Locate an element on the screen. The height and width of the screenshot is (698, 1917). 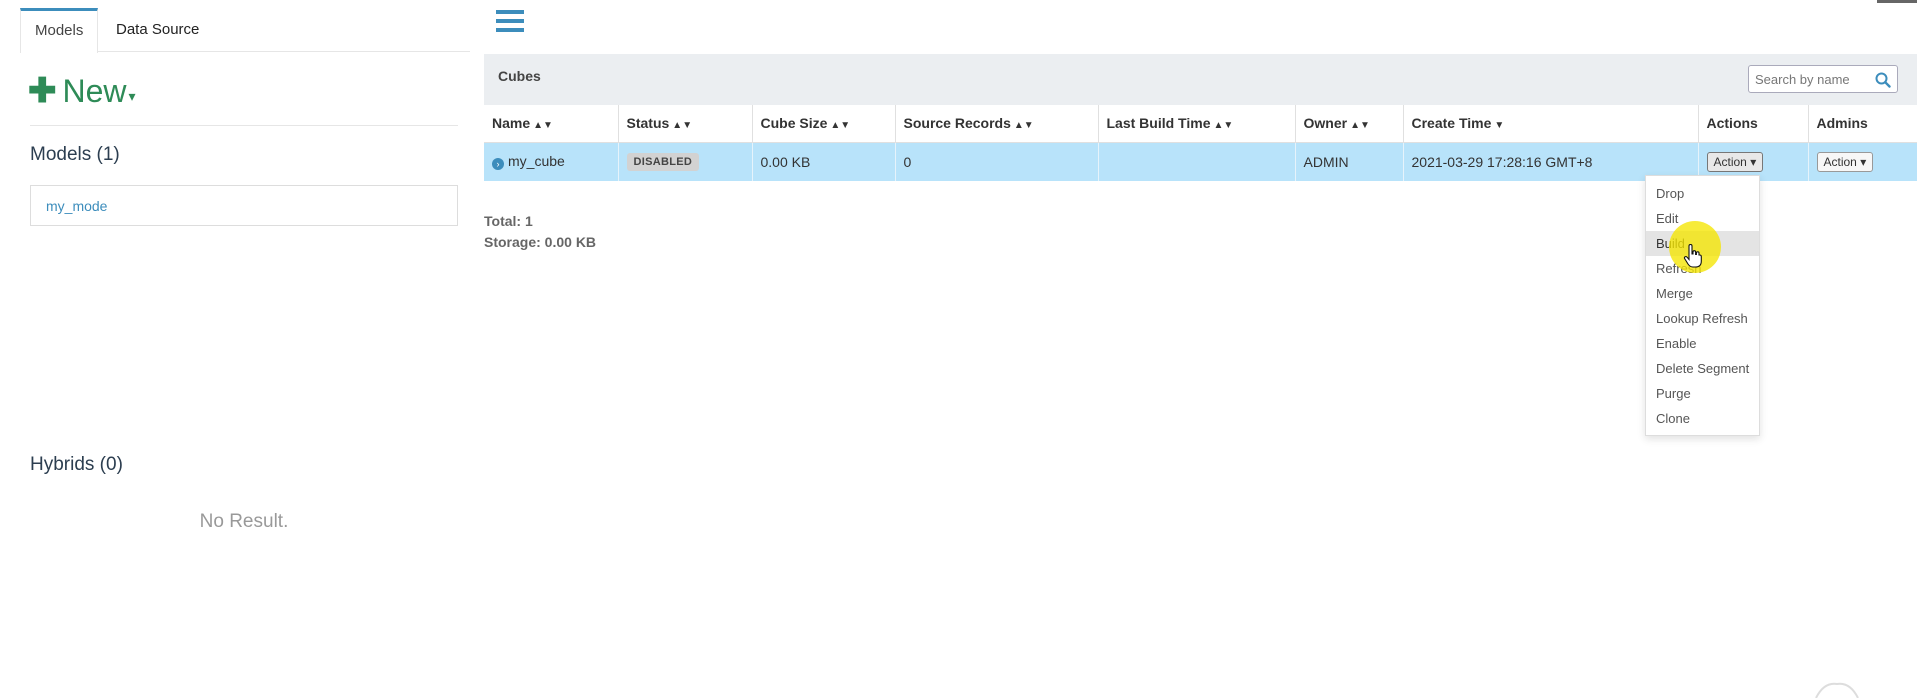
cubes-title: Cubes is located at coordinates (519, 76).